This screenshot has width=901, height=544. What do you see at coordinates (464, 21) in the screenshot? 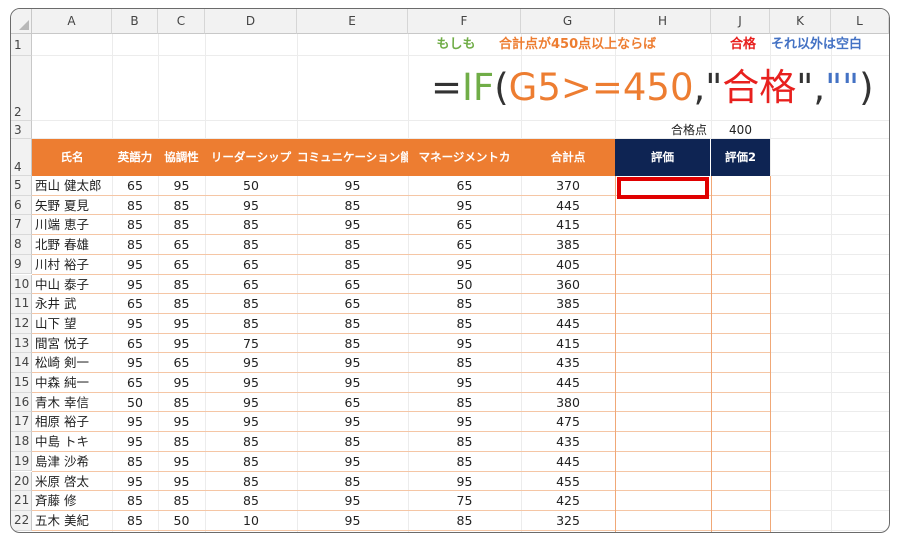
I see `column-header-f: F` at bounding box center [464, 21].